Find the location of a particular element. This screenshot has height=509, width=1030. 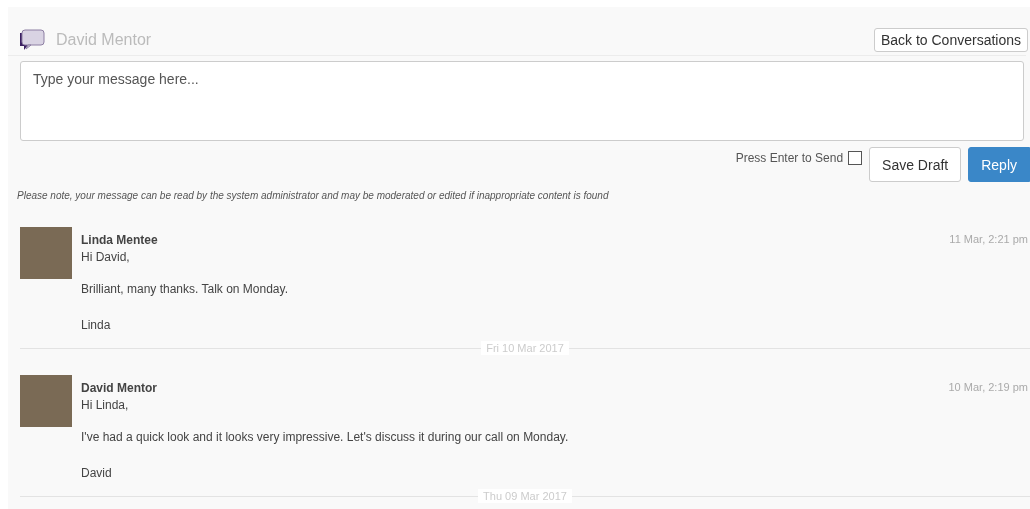

author-name: Linda Mentee is located at coordinates (119, 240).